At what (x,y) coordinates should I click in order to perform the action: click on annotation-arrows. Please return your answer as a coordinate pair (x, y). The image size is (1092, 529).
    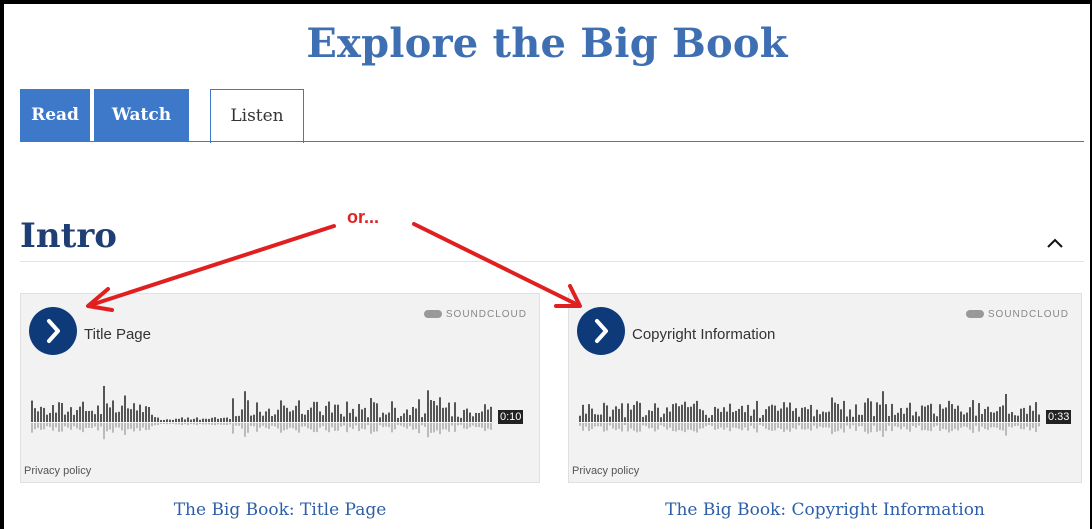
    Looking at the image, I should click on (334, 267).